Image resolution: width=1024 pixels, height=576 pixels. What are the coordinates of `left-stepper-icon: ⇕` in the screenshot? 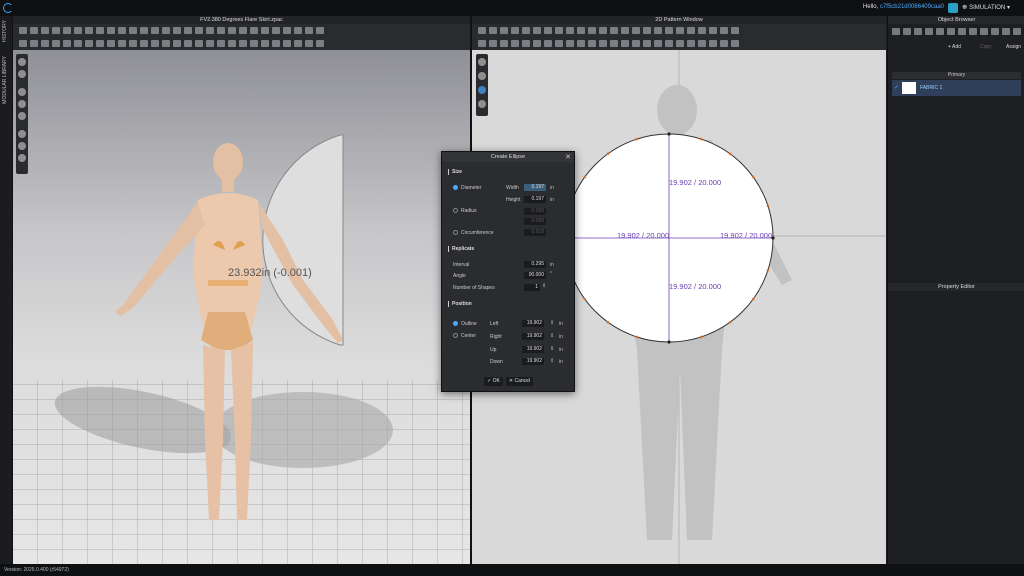 It's located at (552, 323).